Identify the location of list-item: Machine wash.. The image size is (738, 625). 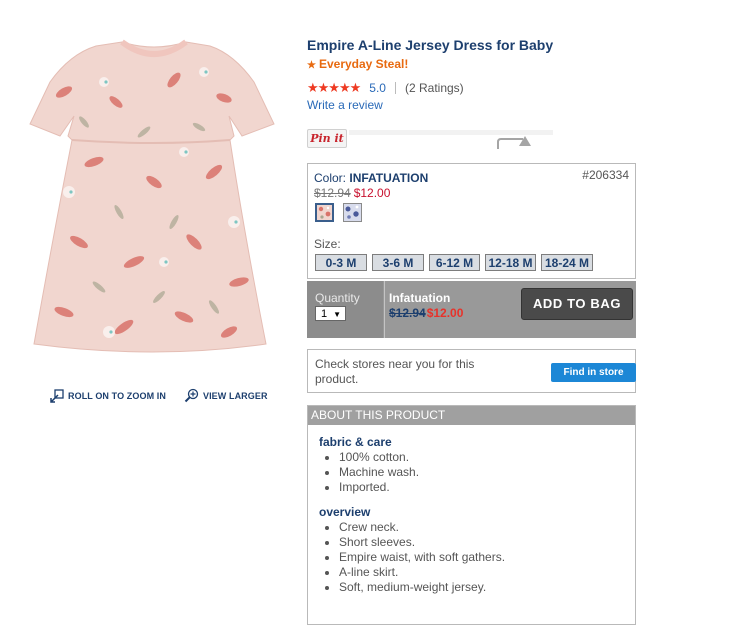
(487, 472).